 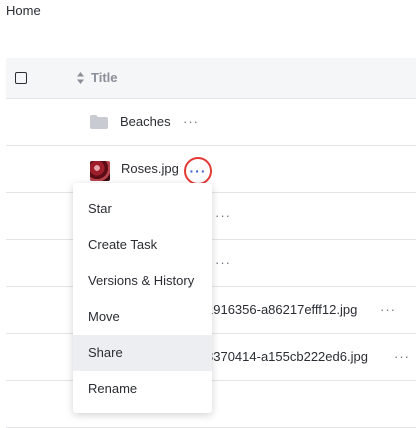 What do you see at coordinates (23, 10) in the screenshot?
I see `breadcrumb: Home` at bounding box center [23, 10].